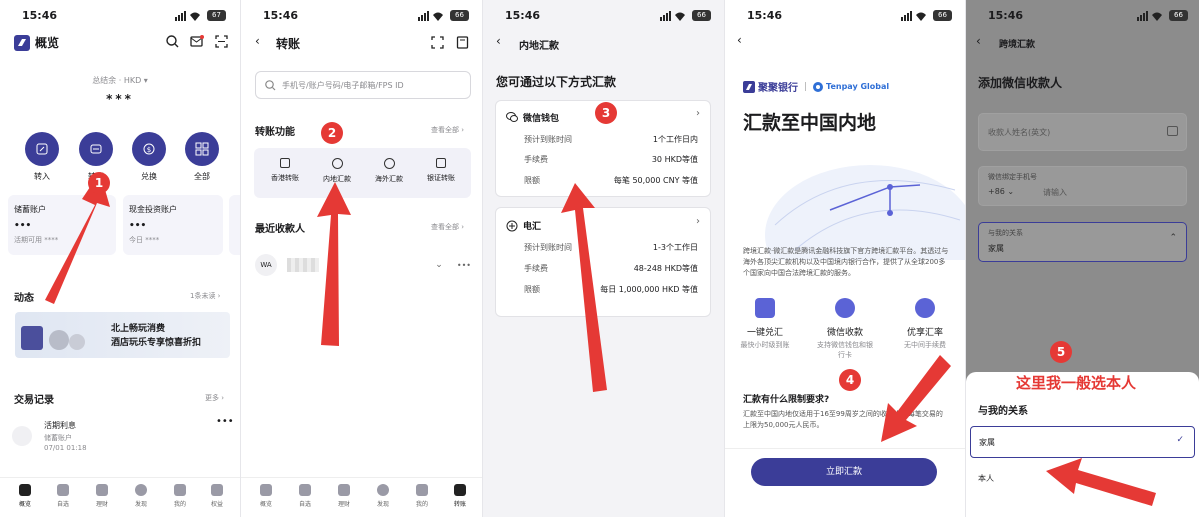  Describe the element at coordinates (606, 113) in the screenshot. I see `step-marker-3: 3` at that location.